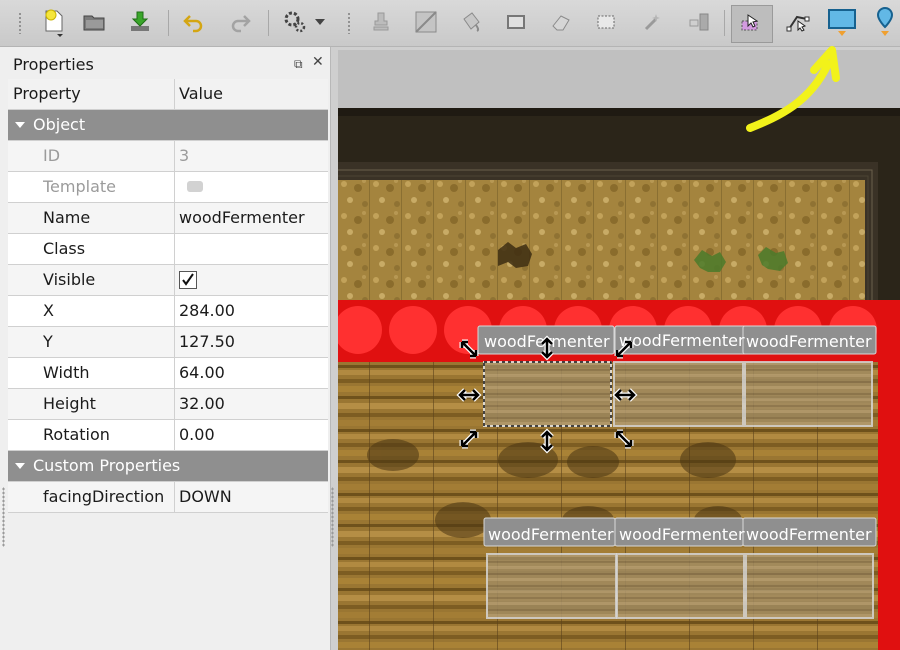 Image resolution: width=900 pixels, height=650 pixels. I want to click on class-value-field, so click(253, 249).